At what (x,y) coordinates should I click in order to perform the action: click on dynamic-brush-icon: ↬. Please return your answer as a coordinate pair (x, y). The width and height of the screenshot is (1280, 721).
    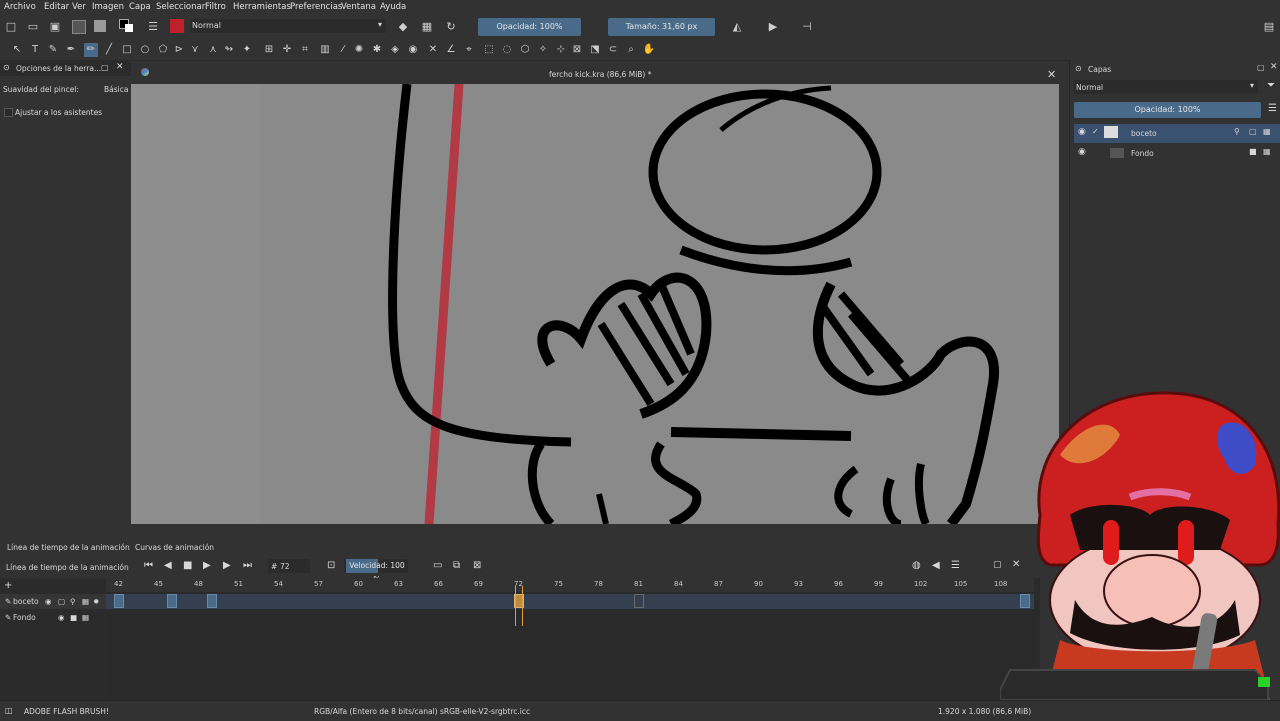
    Looking at the image, I should click on (229, 50).